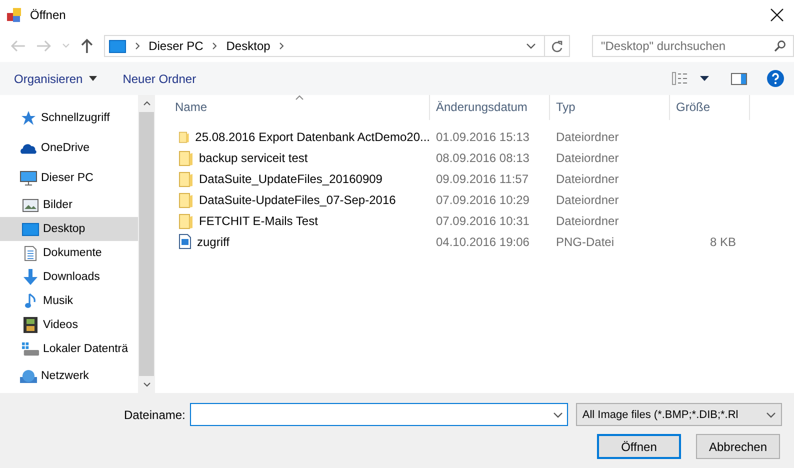  What do you see at coordinates (87, 46) in the screenshot?
I see `up-arrow-icon` at bounding box center [87, 46].